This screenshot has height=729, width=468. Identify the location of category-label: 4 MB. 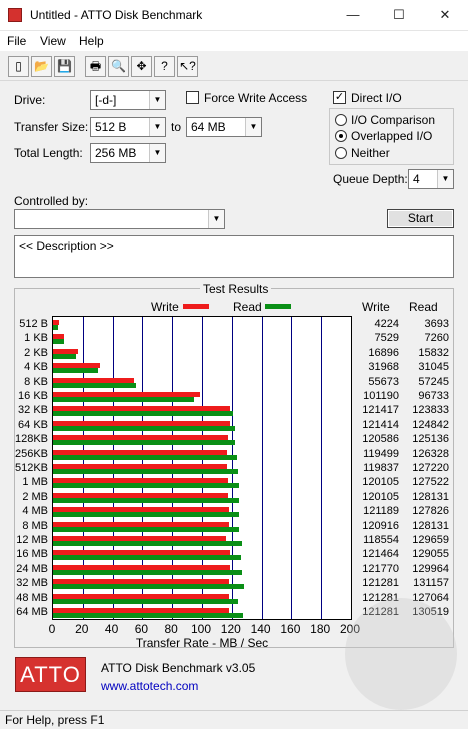
(35, 511).